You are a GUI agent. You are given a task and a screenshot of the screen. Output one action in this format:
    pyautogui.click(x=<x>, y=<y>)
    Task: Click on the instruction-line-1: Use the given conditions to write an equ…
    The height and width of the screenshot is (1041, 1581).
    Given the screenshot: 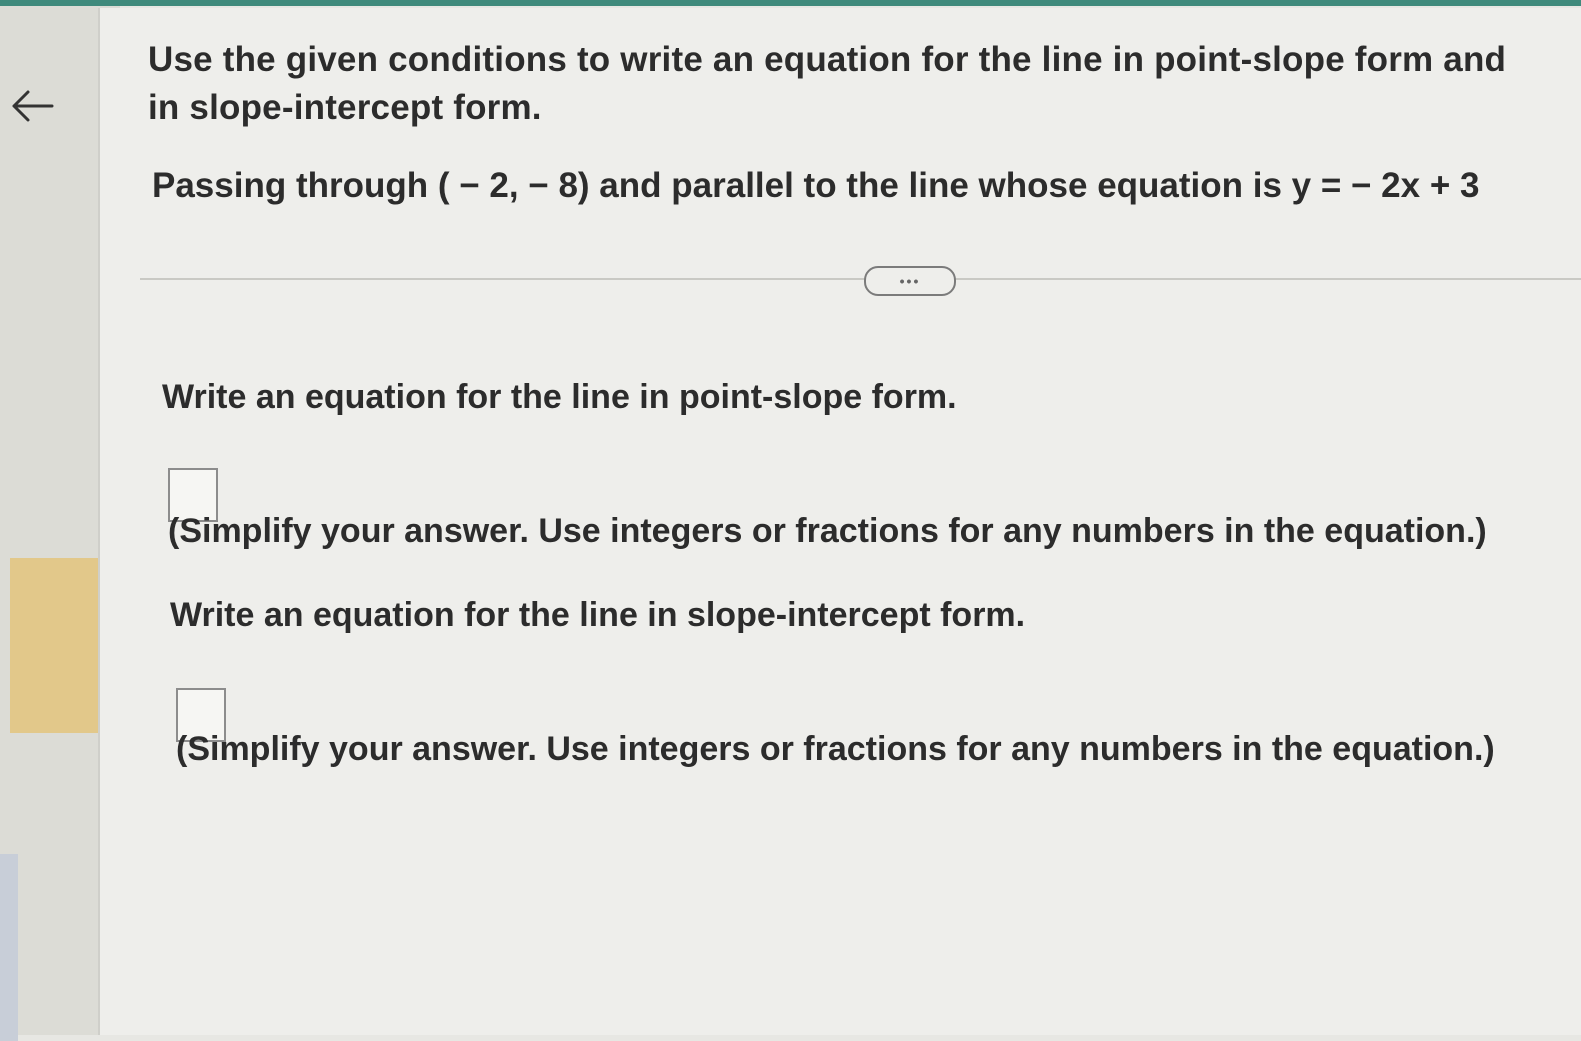 What is the action you would take?
    pyautogui.click(x=827, y=59)
    